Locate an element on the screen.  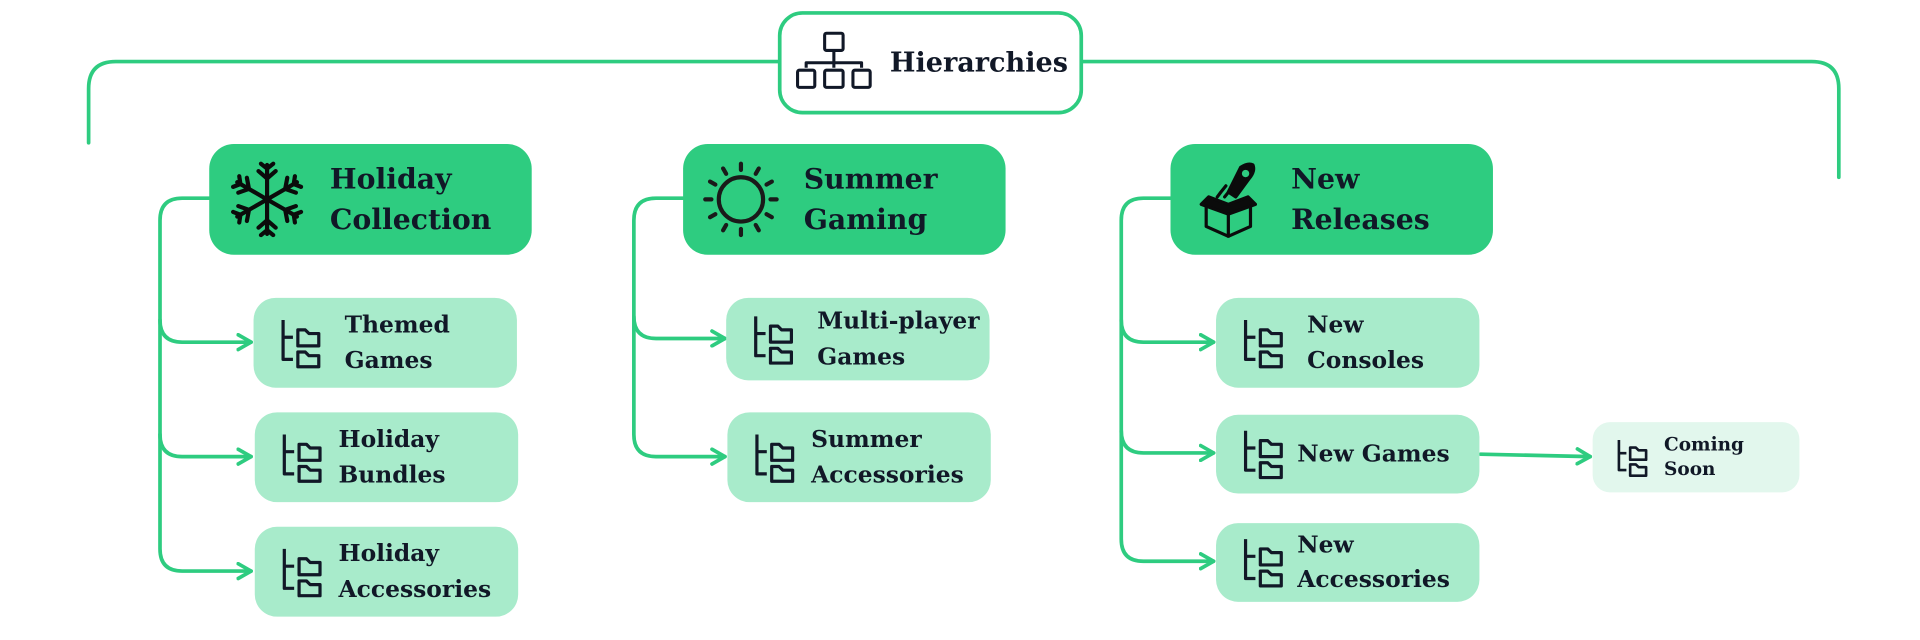
hierarchy-icon is located at coordinates (834, 63).